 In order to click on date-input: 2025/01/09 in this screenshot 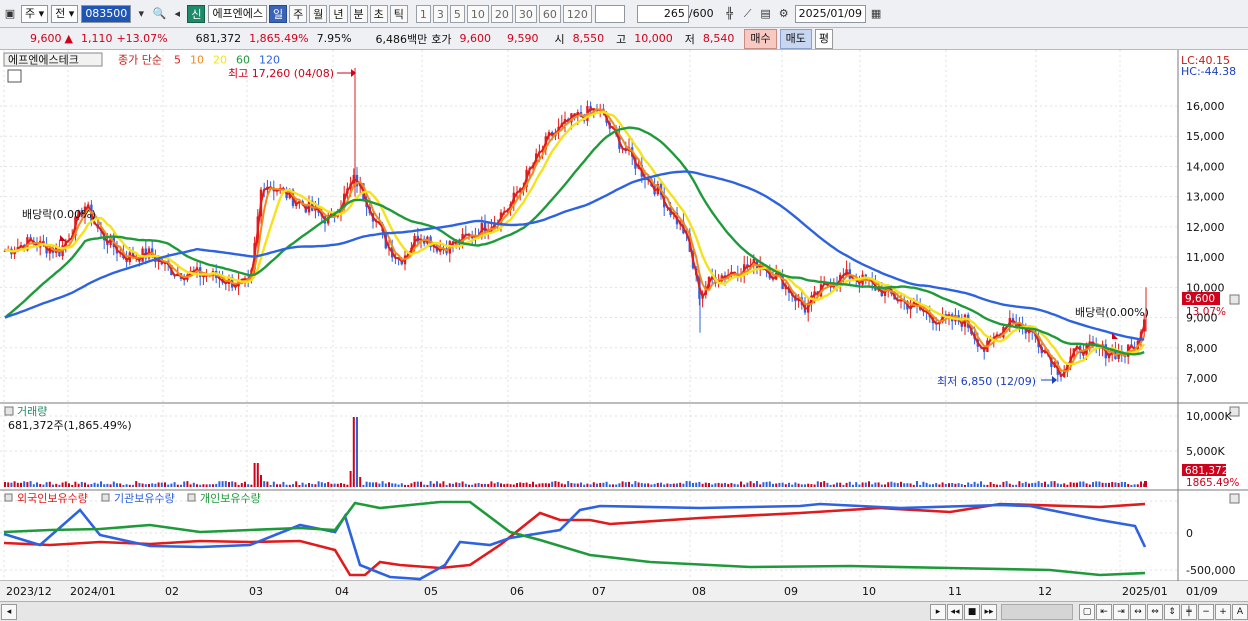, I will do `click(830, 13)`.